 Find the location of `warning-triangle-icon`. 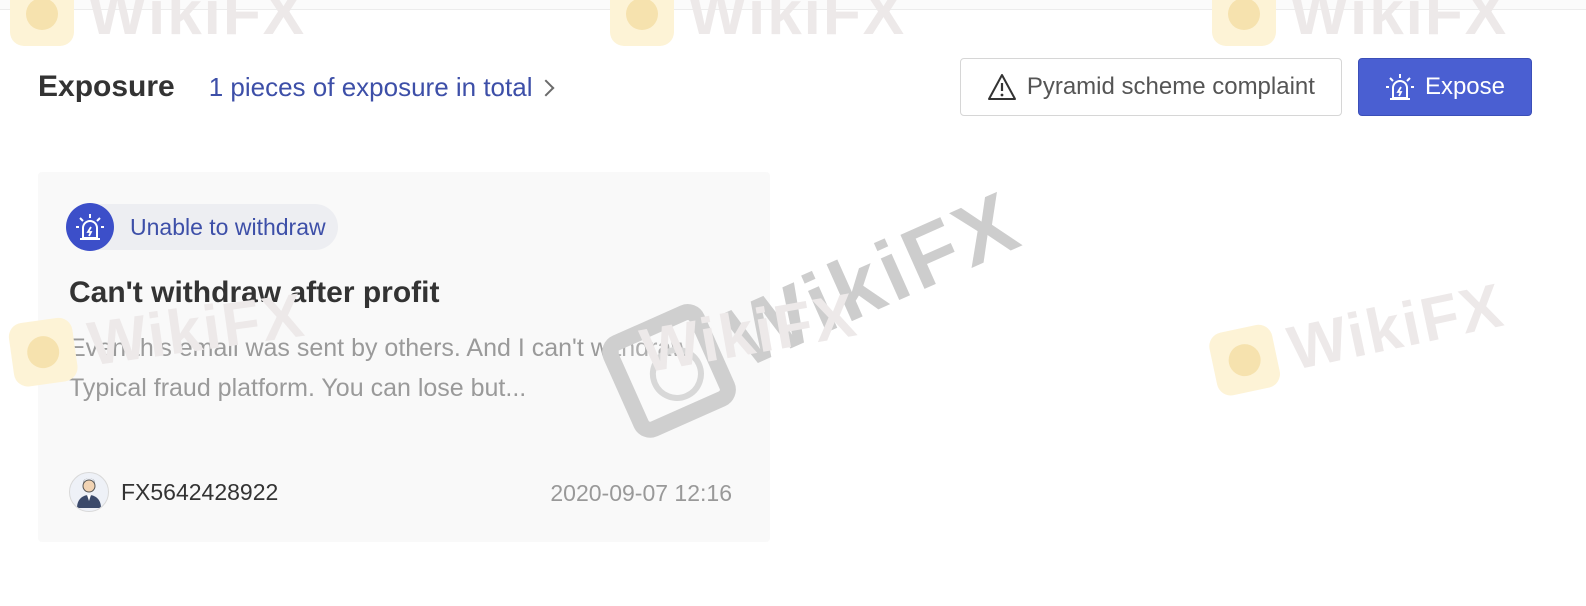

warning-triangle-icon is located at coordinates (1001, 87).